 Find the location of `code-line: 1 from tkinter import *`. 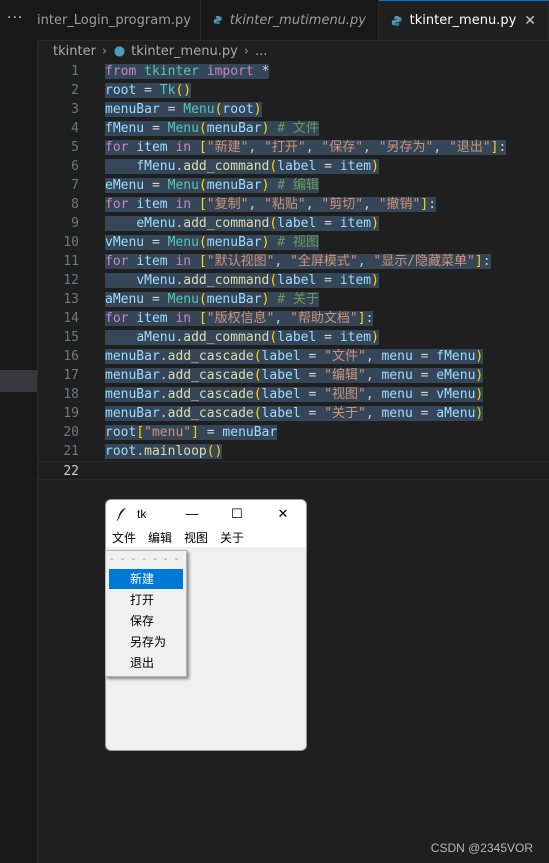

code-line: 1 from tkinter import * is located at coordinates (293, 71).